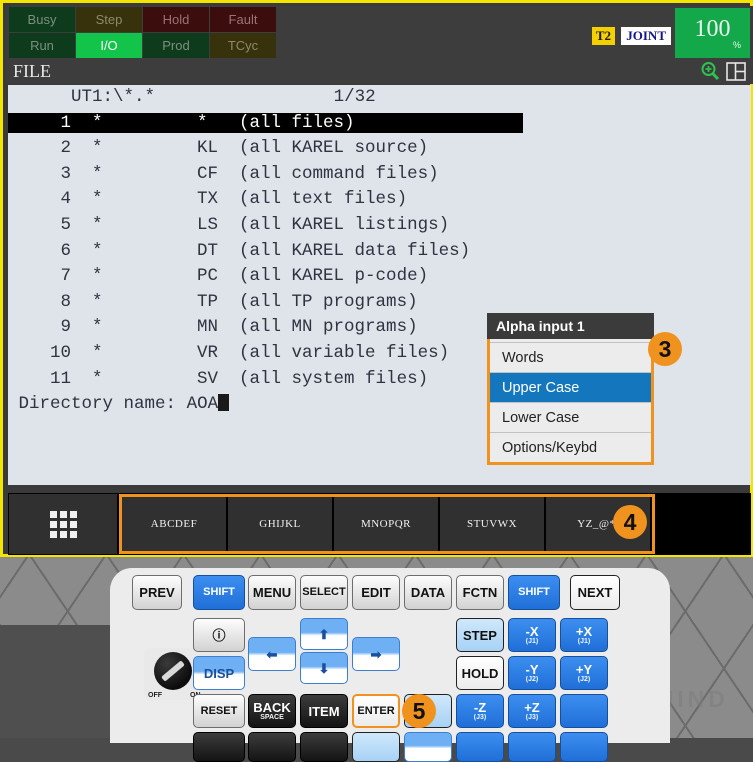 Image resolution: width=753 pixels, height=762 pixels. I want to click on table-row: 1 * * (all files), so click(379, 124).